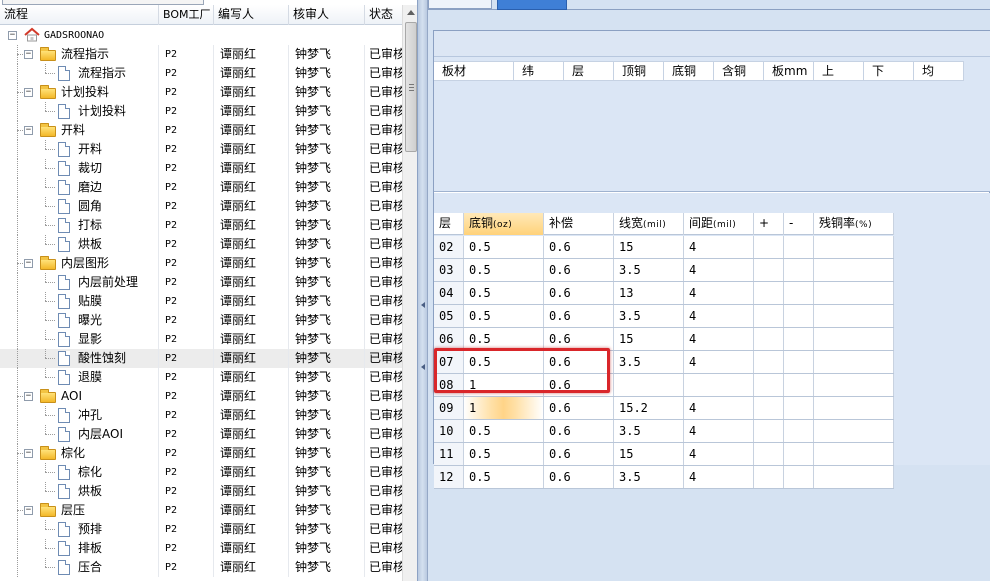  I want to click on layer-row: 10 0.5 0.6 3.5 4, so click(664, 431).